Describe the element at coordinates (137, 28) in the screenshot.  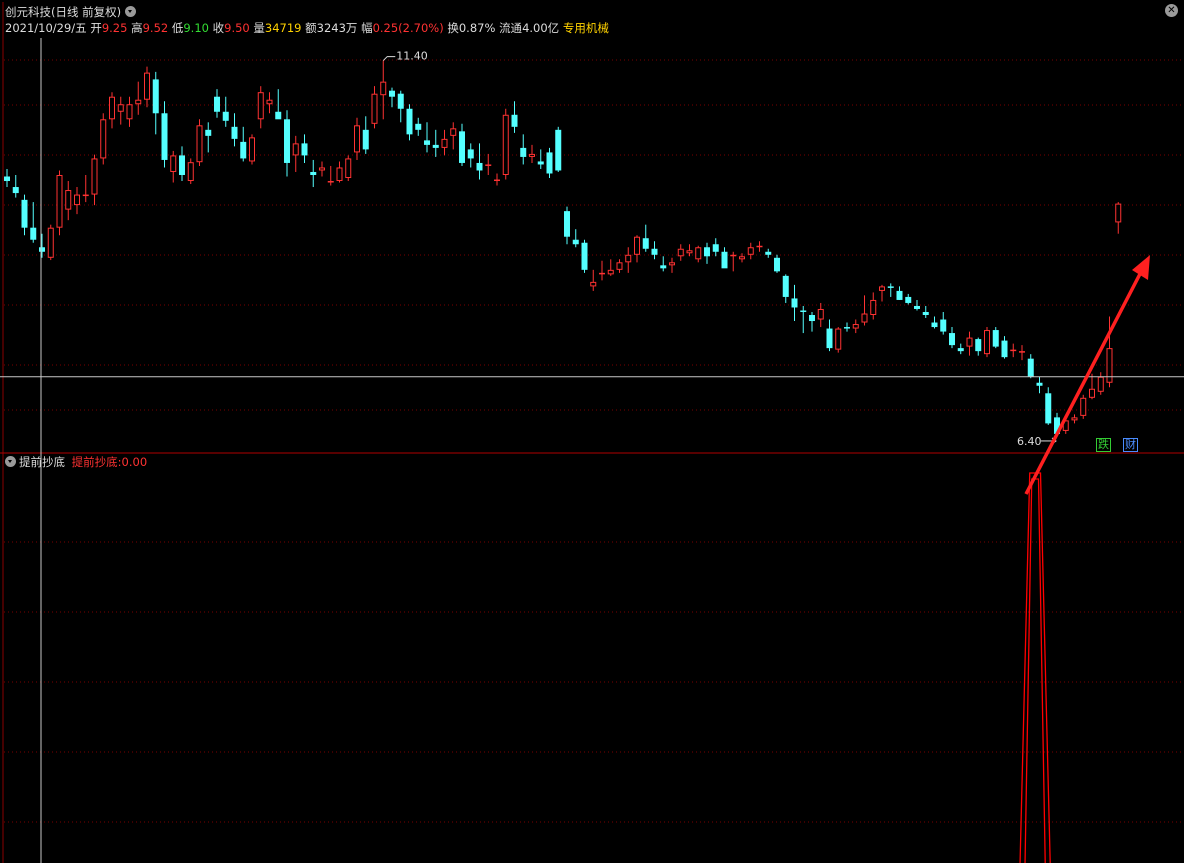
I see `high-label: 高` at that location.